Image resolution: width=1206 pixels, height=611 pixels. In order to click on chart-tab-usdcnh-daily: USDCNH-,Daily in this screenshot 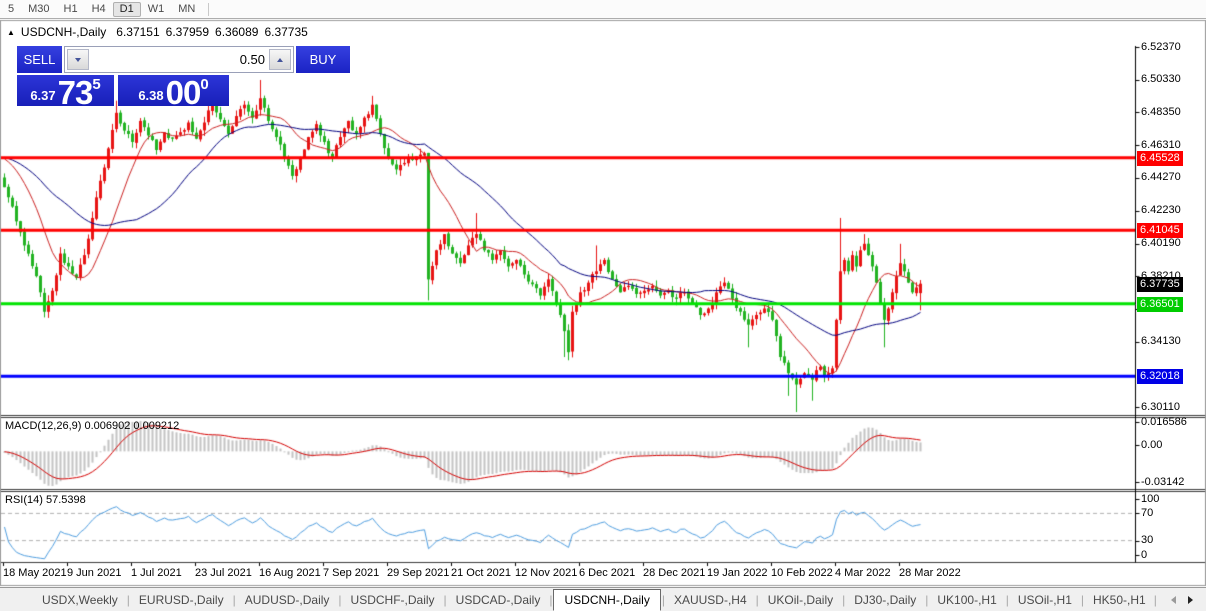, I will do `click(607, 599)`.